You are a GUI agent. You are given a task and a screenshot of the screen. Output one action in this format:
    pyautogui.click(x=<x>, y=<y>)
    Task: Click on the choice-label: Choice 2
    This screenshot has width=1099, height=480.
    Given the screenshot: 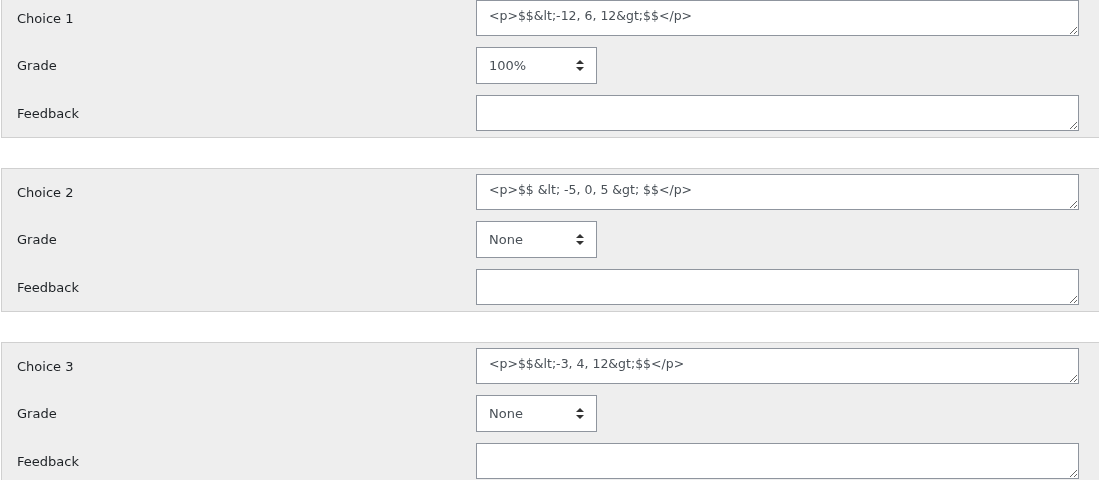 What is the action you would take?
    pyautogui.click(x=46, y=192)
    